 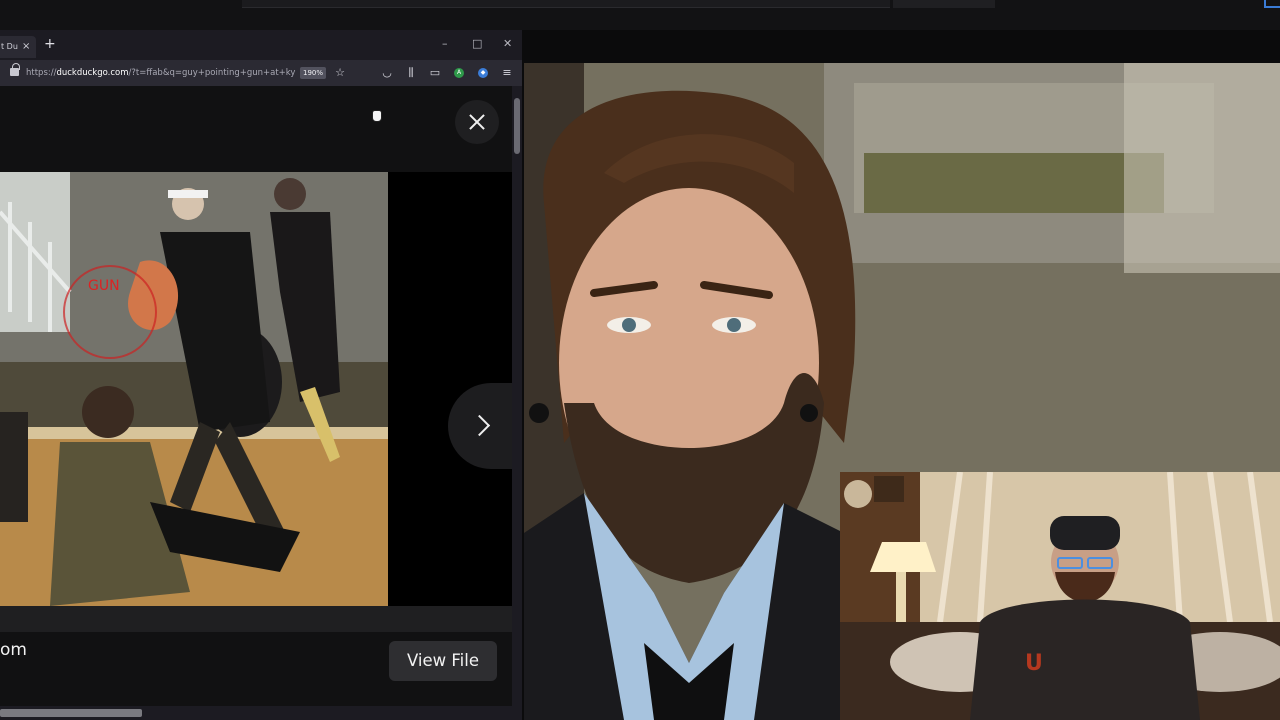 I want to click on maximize-button: □, so click(x=477, y=44).